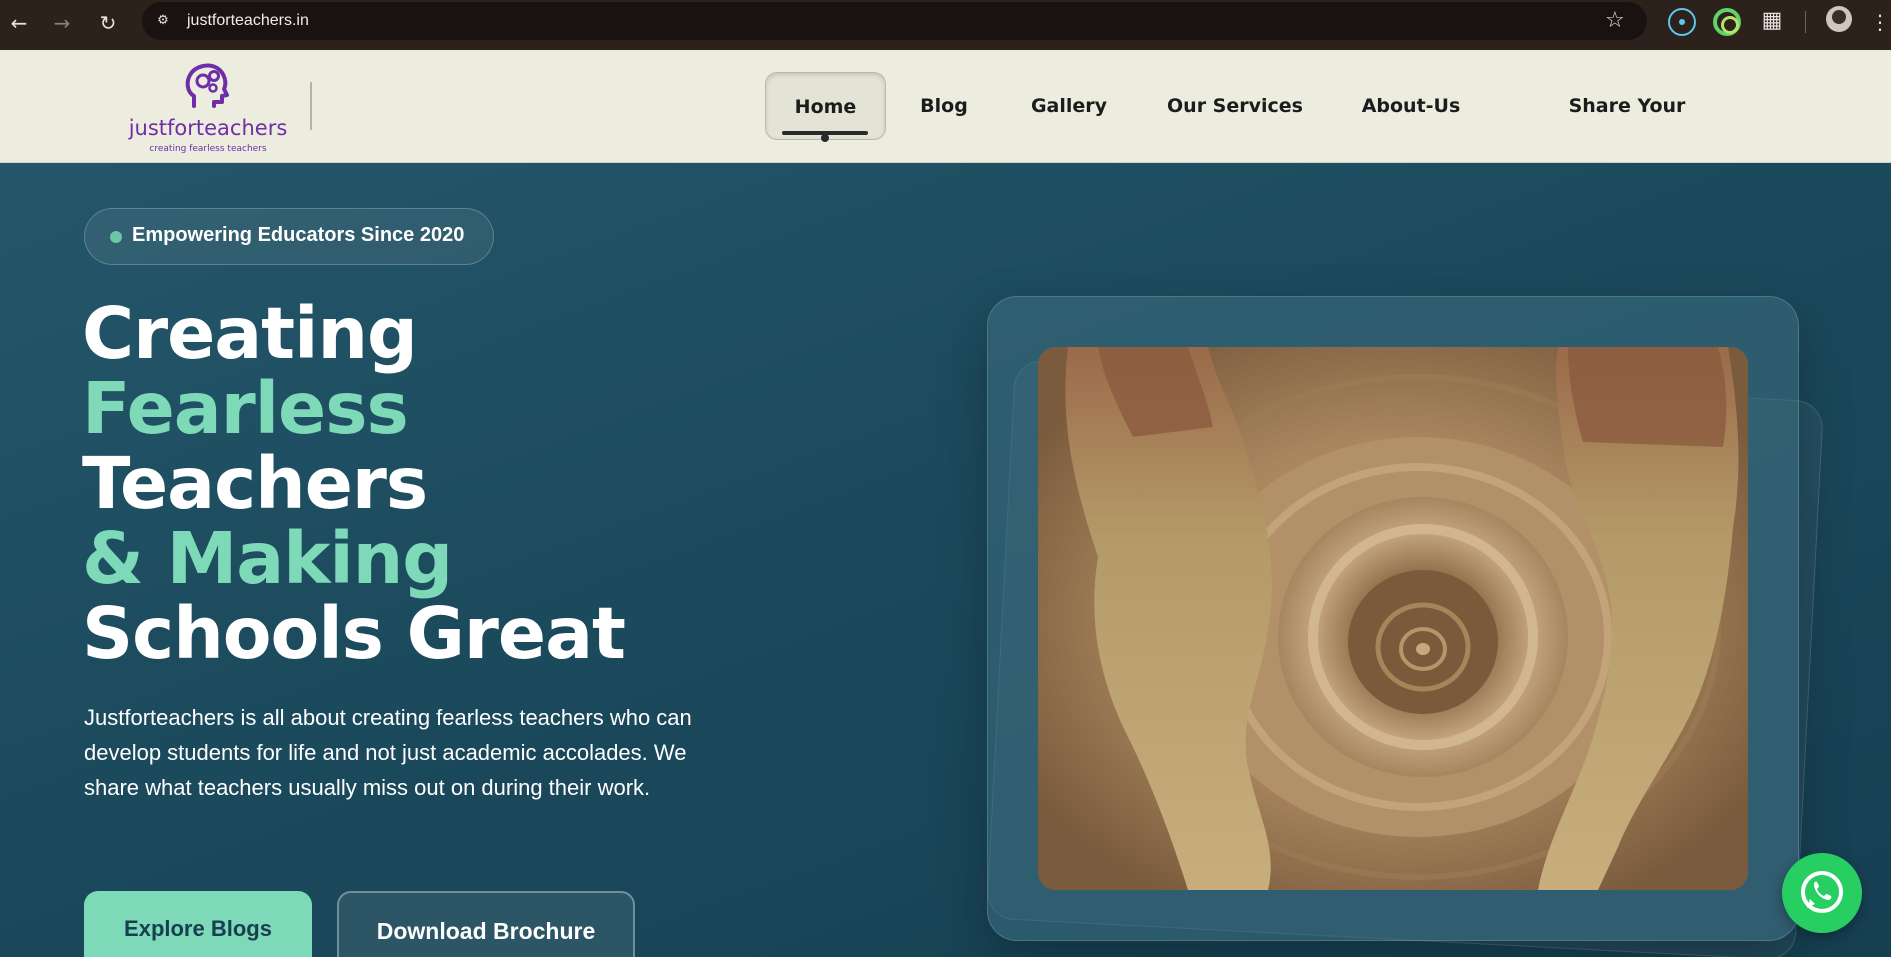 This screenshot has height=957, width=1891. What do you see at coordinates (1727, 22) in the screenshot?
I see `extension-icon` at bounding box center [1727, 22].